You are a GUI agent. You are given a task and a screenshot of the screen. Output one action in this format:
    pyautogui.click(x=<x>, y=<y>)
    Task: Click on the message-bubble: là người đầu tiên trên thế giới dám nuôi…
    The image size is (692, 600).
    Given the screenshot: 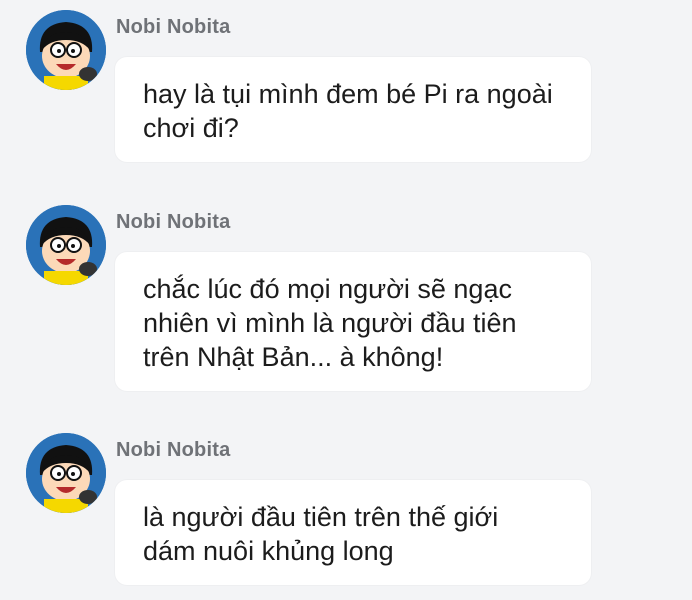 What is the action you would take?
    pyautogui.click(x=353, y=532)
    